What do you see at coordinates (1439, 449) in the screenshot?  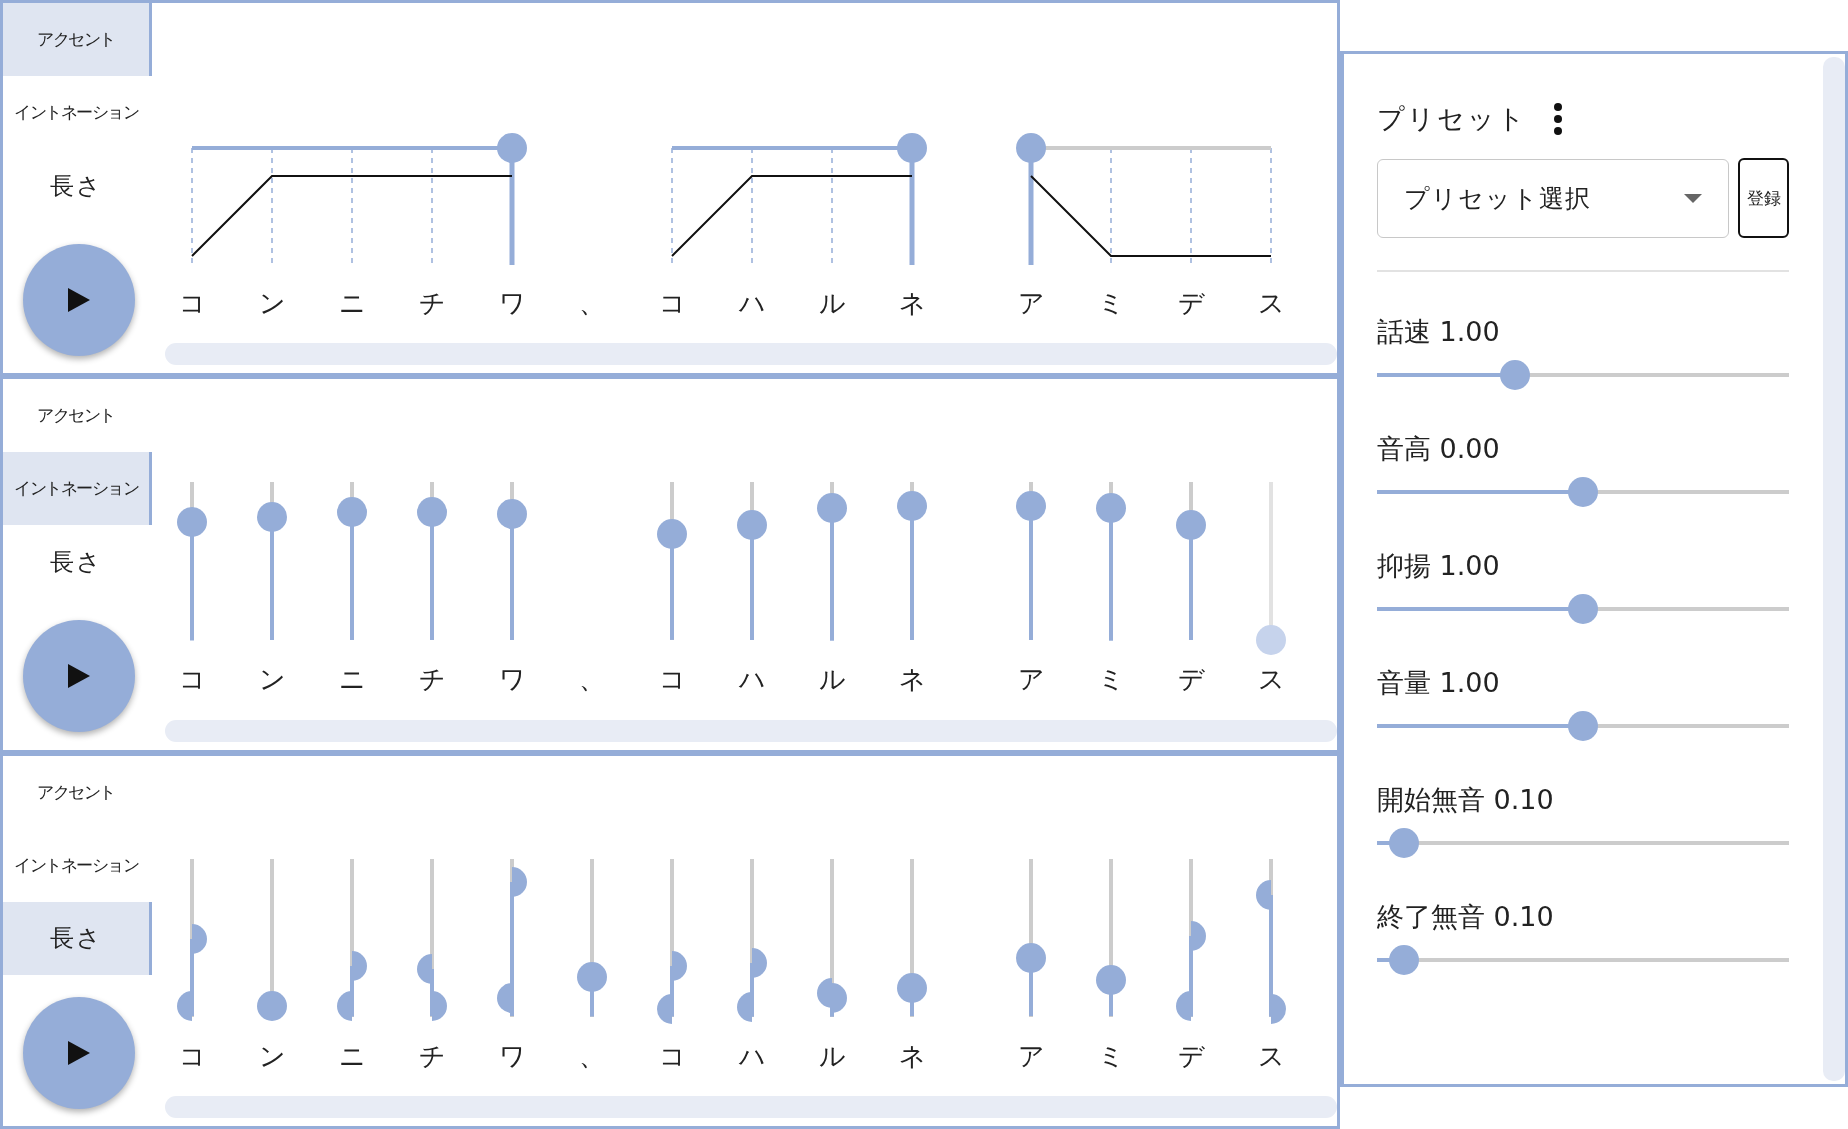 I see `parameter-label: 音高 0.00` at bounding box center [1439, 449].